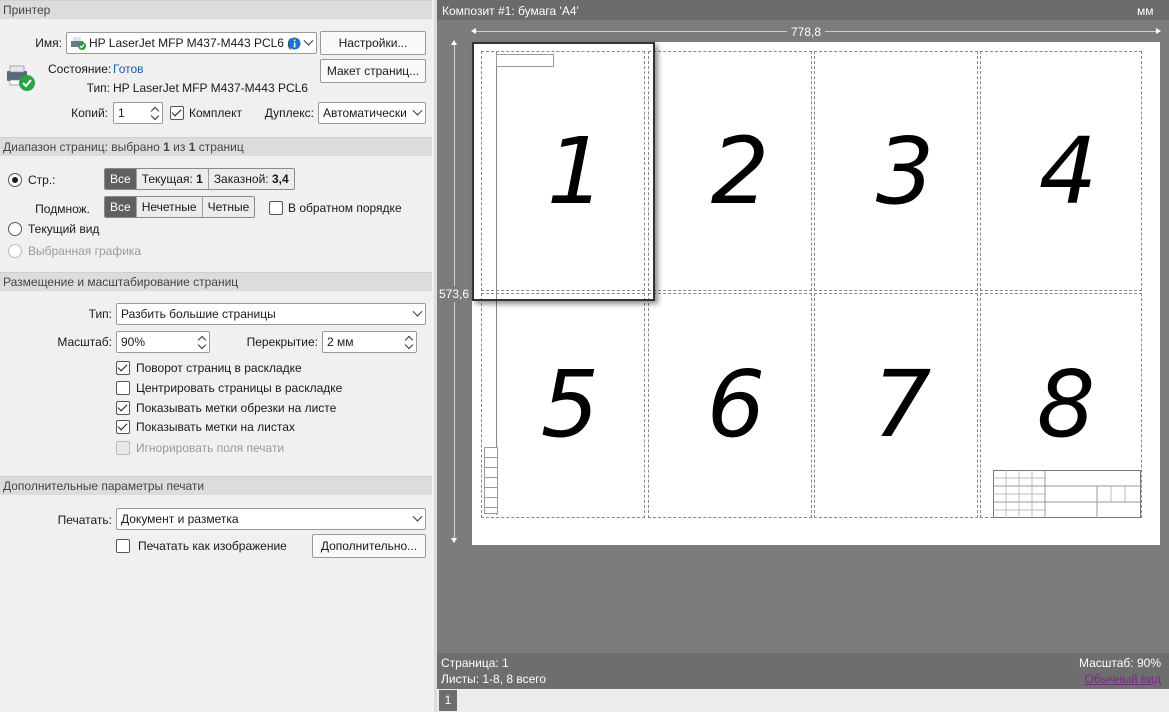 This screenshot has width=1169, height=712. What do you see at coordinates (133, 342) in the screenshot?
I see `scale-value: 90%` at bounding box center [133, 342].